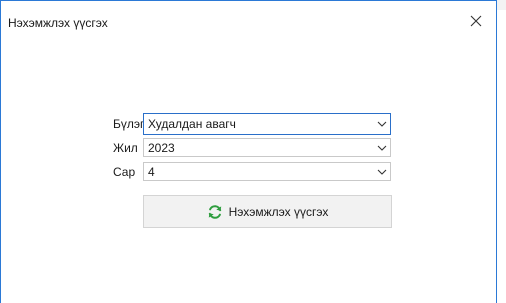 Image resolution: width=506 pixels, height=303 pixels. I want to click on dialog-title: Нэхэмжлэх үүсгэх, so click(58, 23).